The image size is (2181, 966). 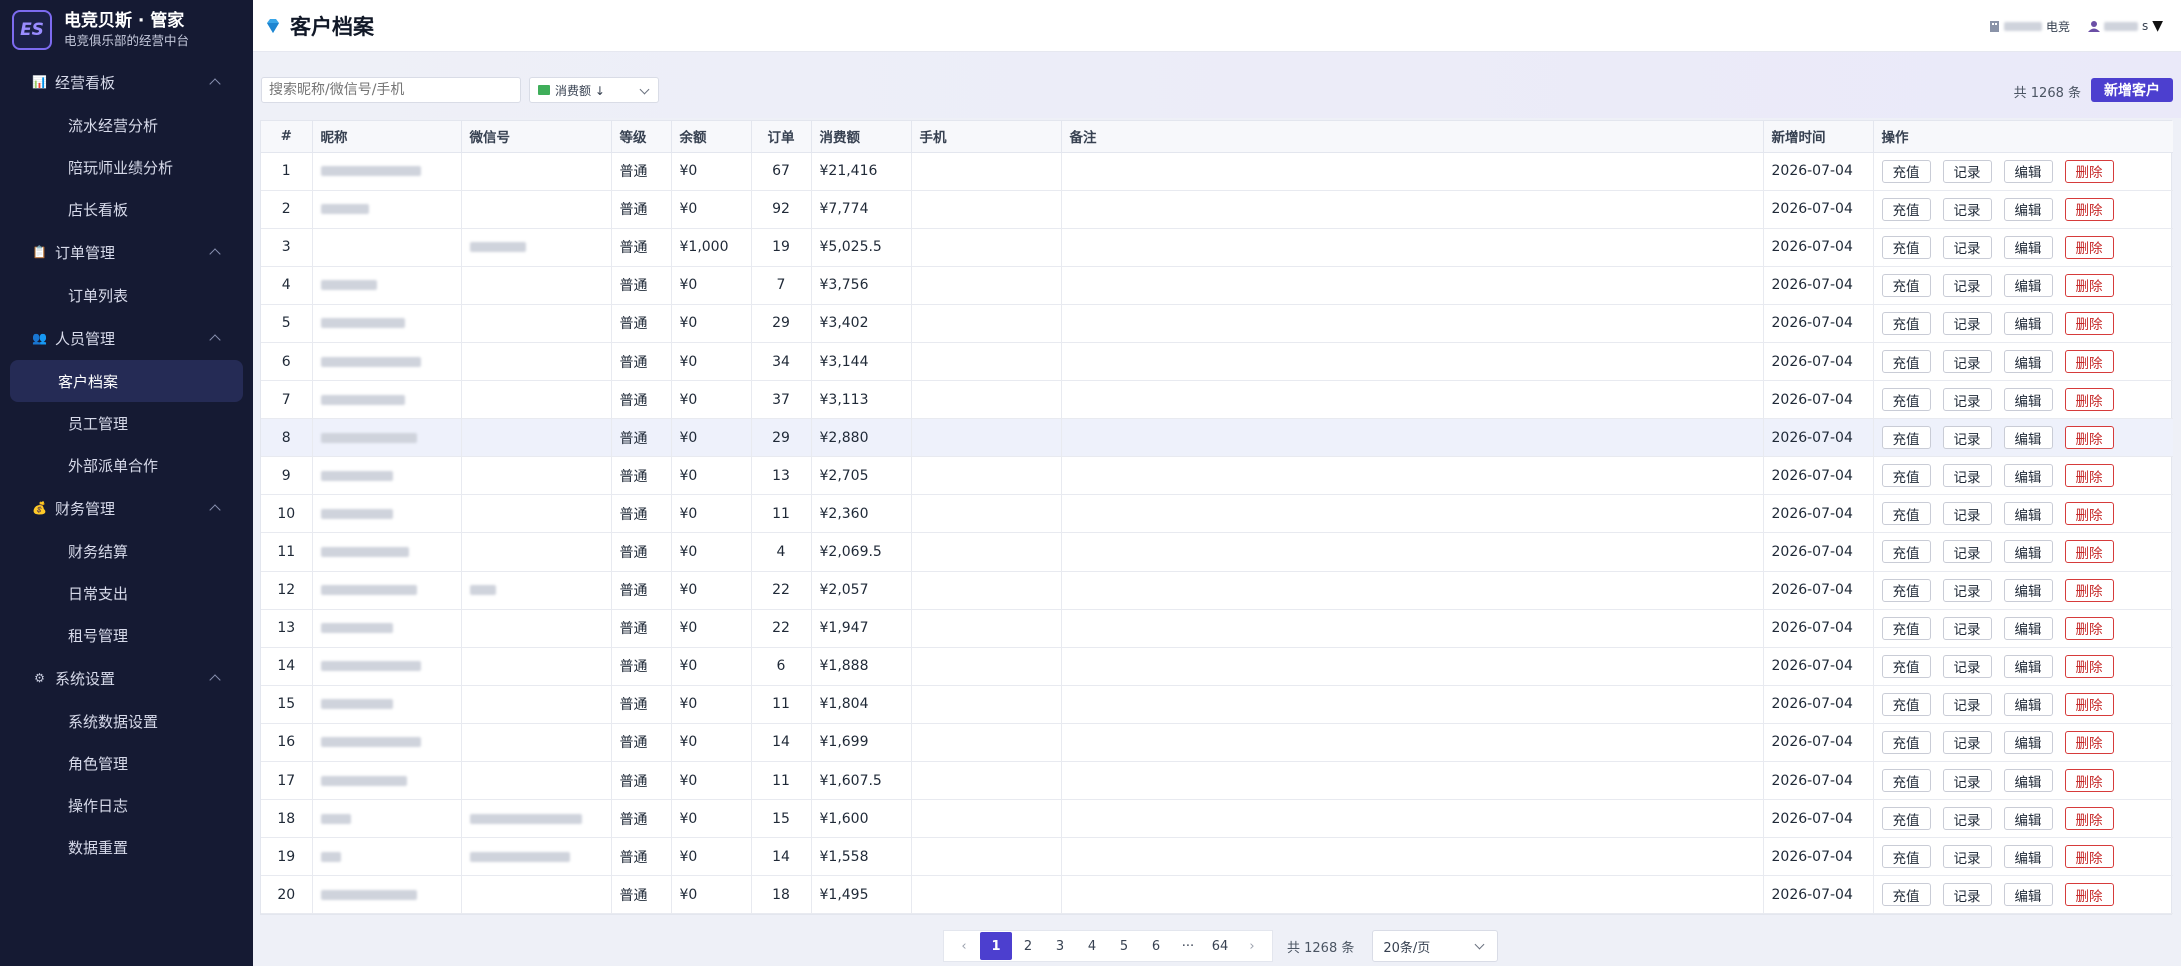 What do you see at coordinates (996, 946) in the screenshot?
I see `page-number: 1` at bounding box center [996, 946].